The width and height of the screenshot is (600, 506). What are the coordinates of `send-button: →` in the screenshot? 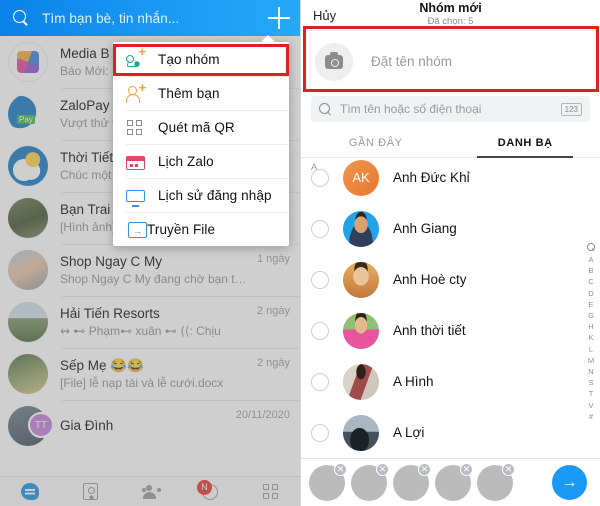 It's located at (569, 482).